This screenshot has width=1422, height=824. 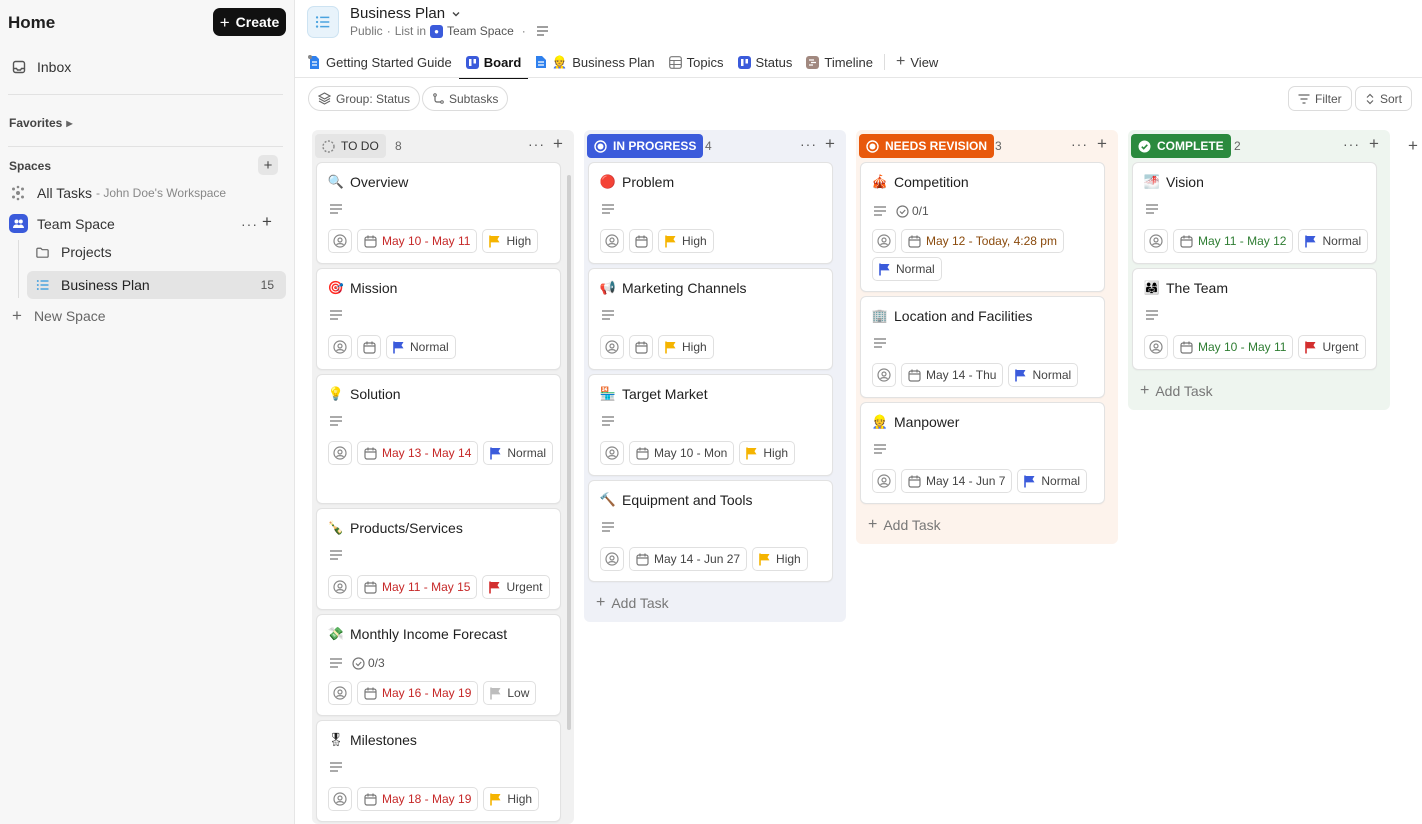 What do you see at coordinates (1181, 146) in the screenshot?
I see `status-badge: COMPLETE` at bounding box center [1181, 146].